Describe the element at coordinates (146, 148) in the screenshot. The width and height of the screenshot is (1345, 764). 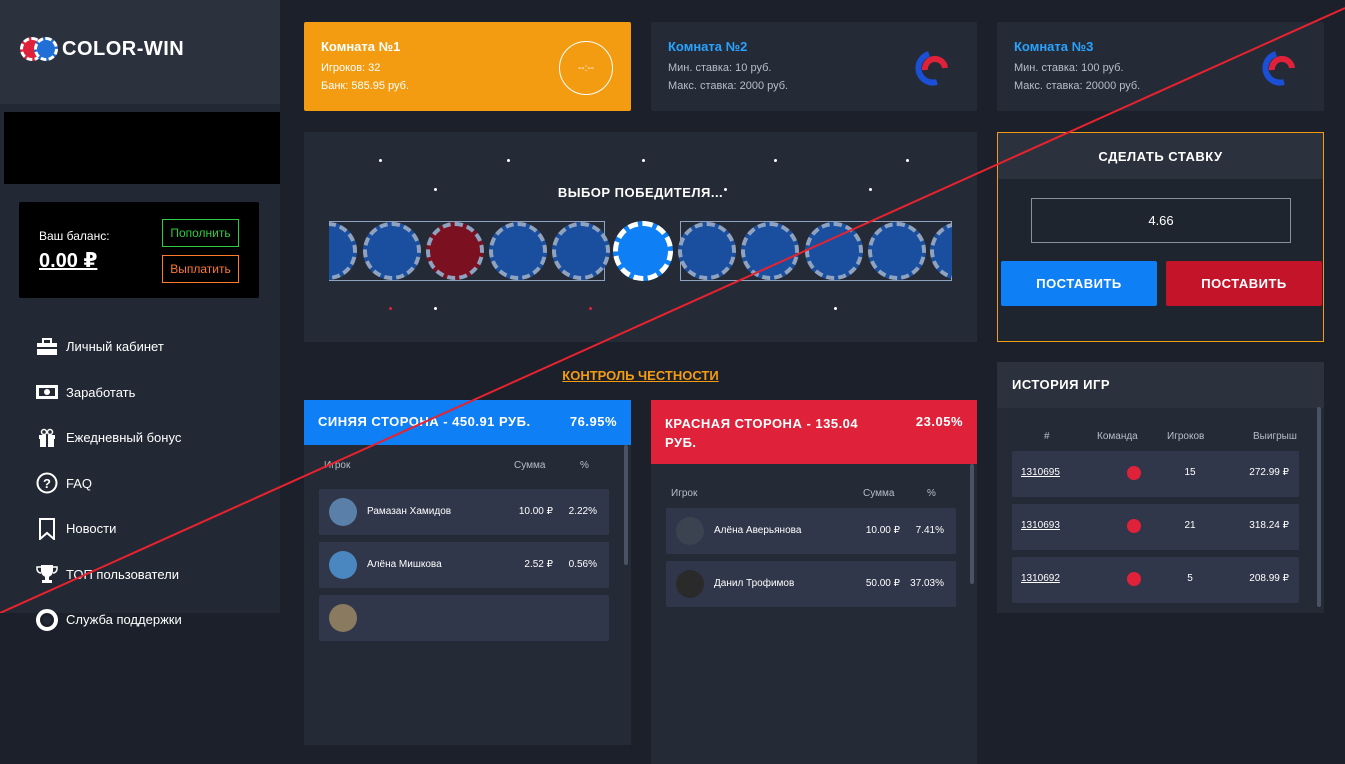
I see `redacted-block` at that location.